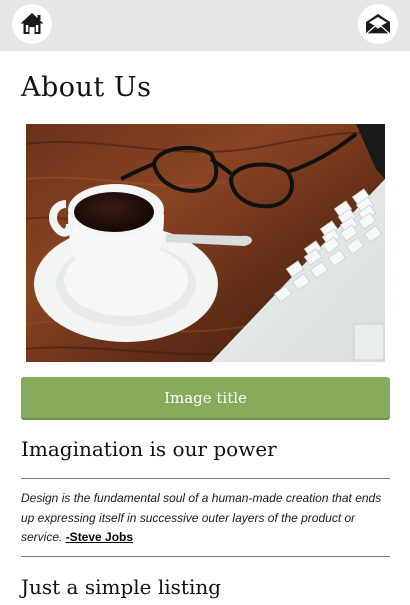 This screenshot has width=410, height=605. I want to click on section-title-listing: Just a simple listing, so click(121, 587).